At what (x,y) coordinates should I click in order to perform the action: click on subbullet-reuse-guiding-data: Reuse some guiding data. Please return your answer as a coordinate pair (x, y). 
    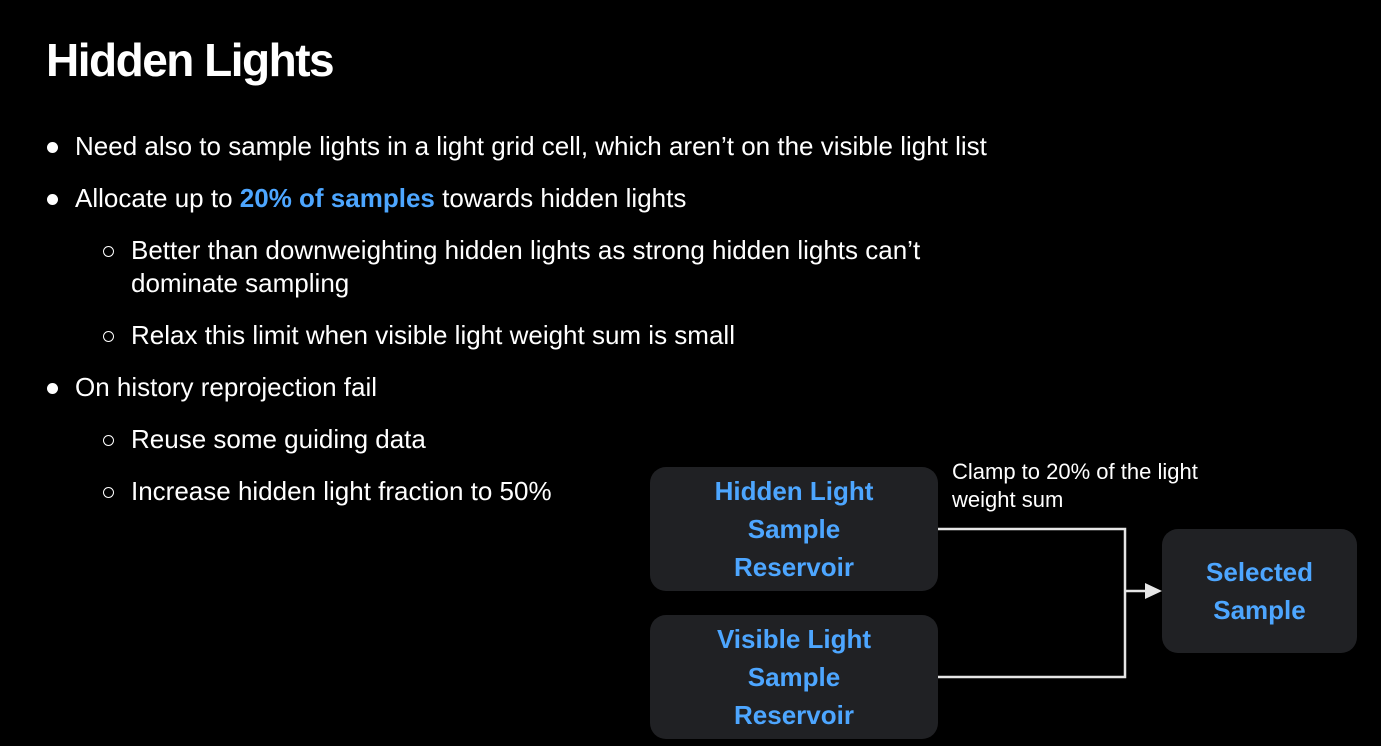
    Looking at the image, I should click on (624, 439).